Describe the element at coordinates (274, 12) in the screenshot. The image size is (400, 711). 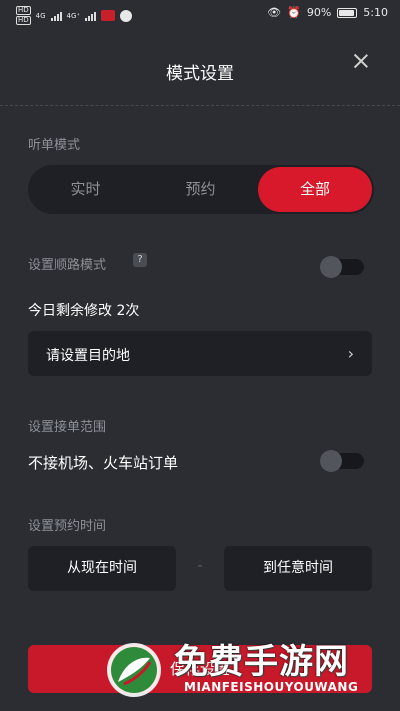
I see `eye-icon: 👁` at that location.